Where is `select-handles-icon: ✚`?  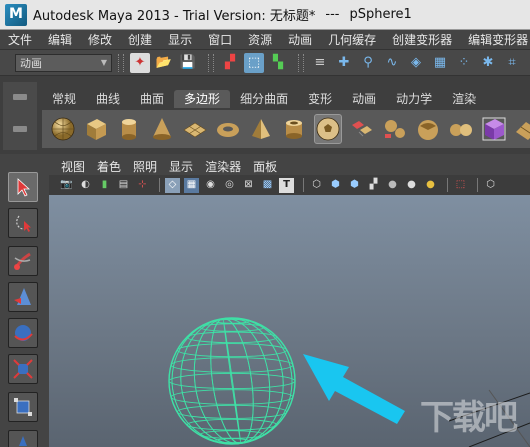 select-handles-icon: ✚ is located at coordinates (344, 63).